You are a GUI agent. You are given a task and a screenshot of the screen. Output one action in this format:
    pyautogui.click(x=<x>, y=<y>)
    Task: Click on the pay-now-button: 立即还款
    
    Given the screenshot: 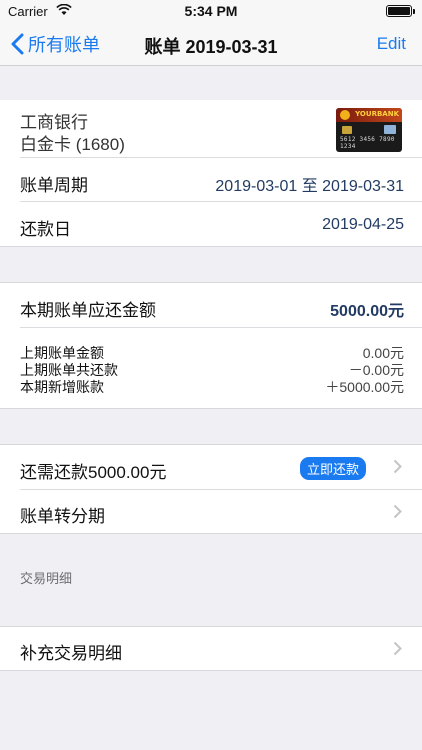 What is the action you would take?
    pyautogui.click(x=332, y=468)
    